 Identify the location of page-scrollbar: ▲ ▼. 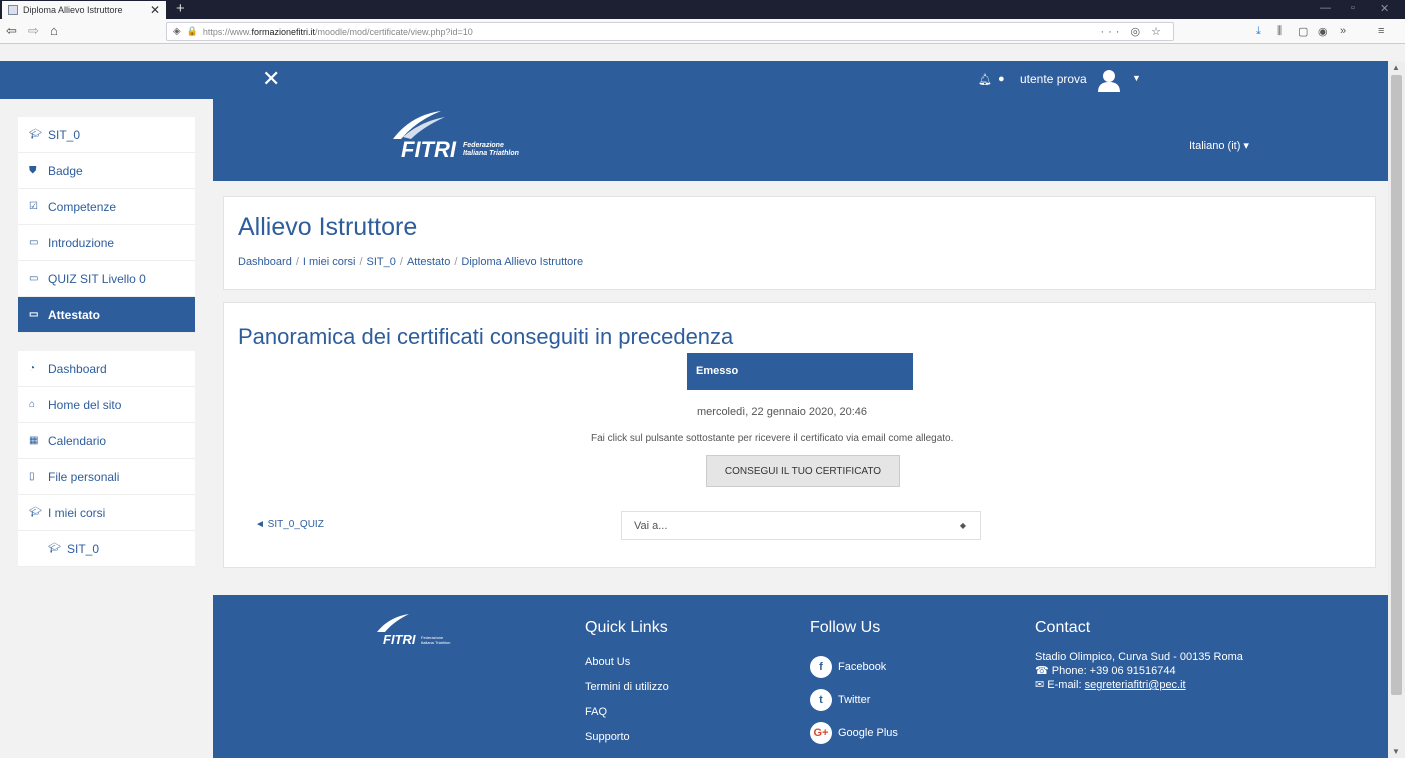
(1396, 409).